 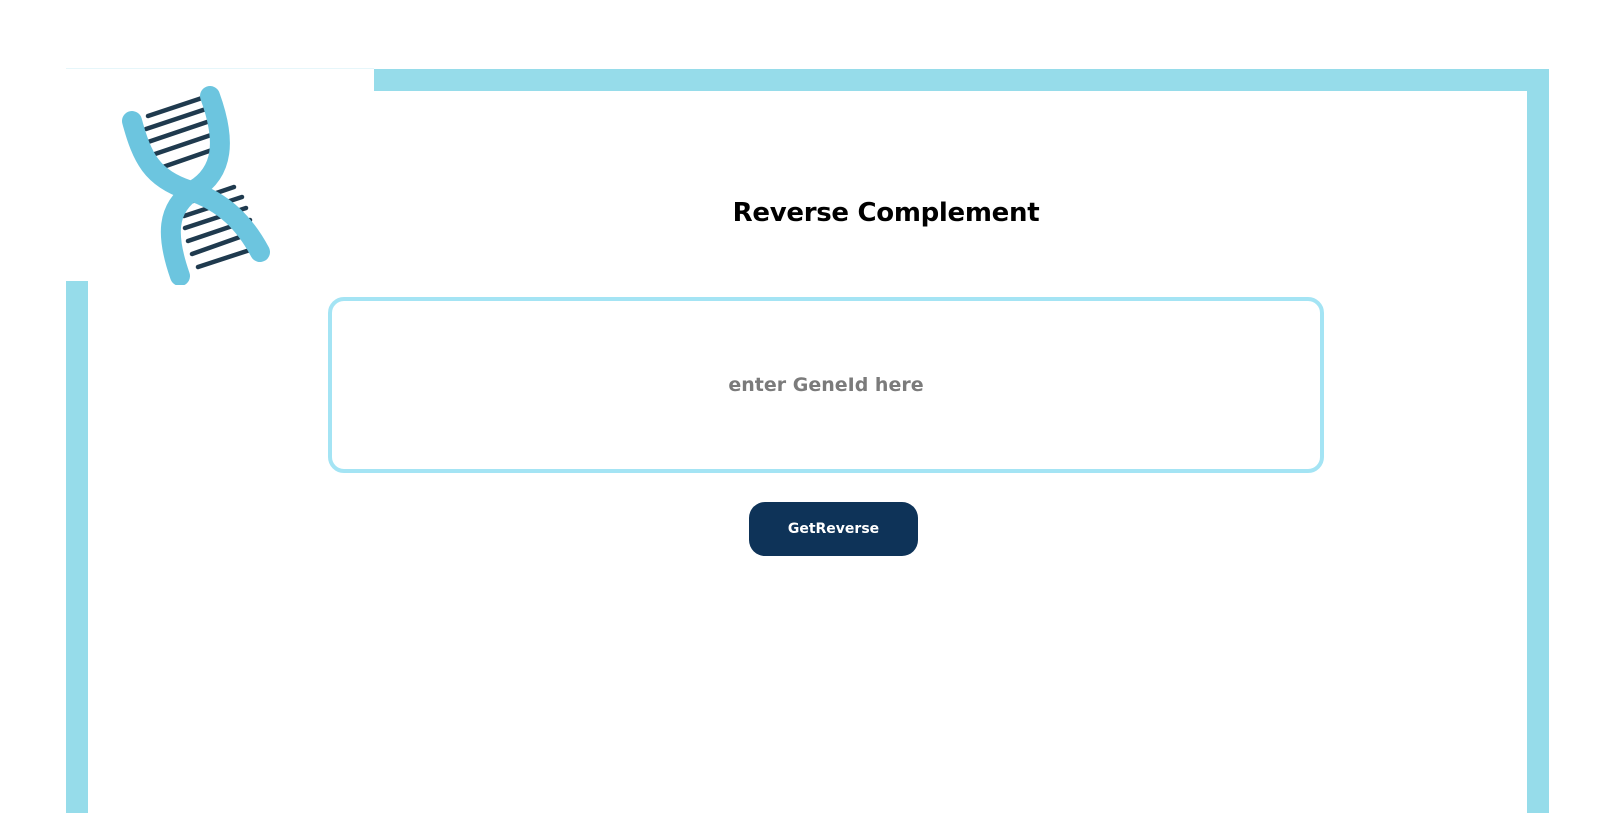 I want to click on gene-id-input, so click(x=826, y=385).